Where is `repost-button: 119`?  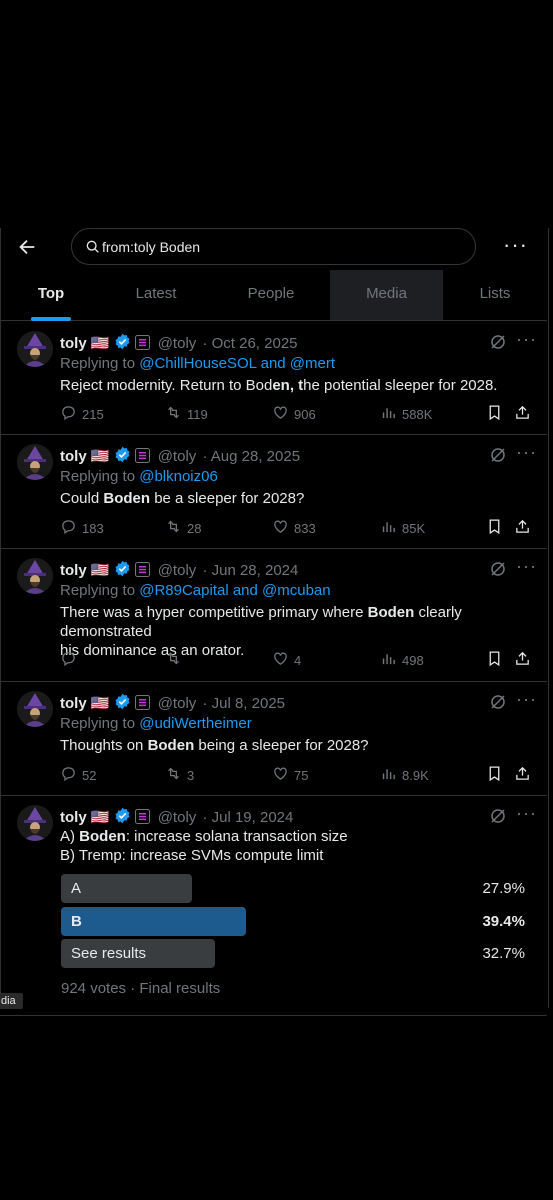 repost-button: 119 is located at coordinates (186, 414).